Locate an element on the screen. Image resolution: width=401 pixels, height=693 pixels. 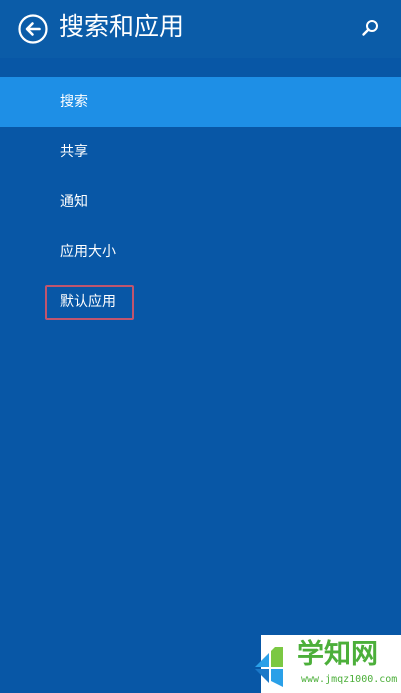
back-arrow-circle-icon is located at coordinates (33, 29).